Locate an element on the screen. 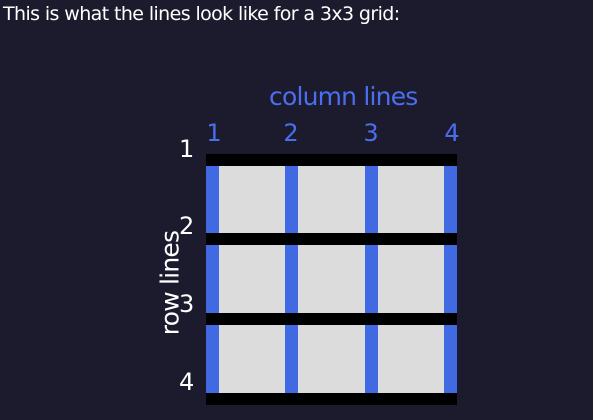 This screenshot has width=593, height=420. row-line-number-4: 4 is located at coordinates (187, 382).